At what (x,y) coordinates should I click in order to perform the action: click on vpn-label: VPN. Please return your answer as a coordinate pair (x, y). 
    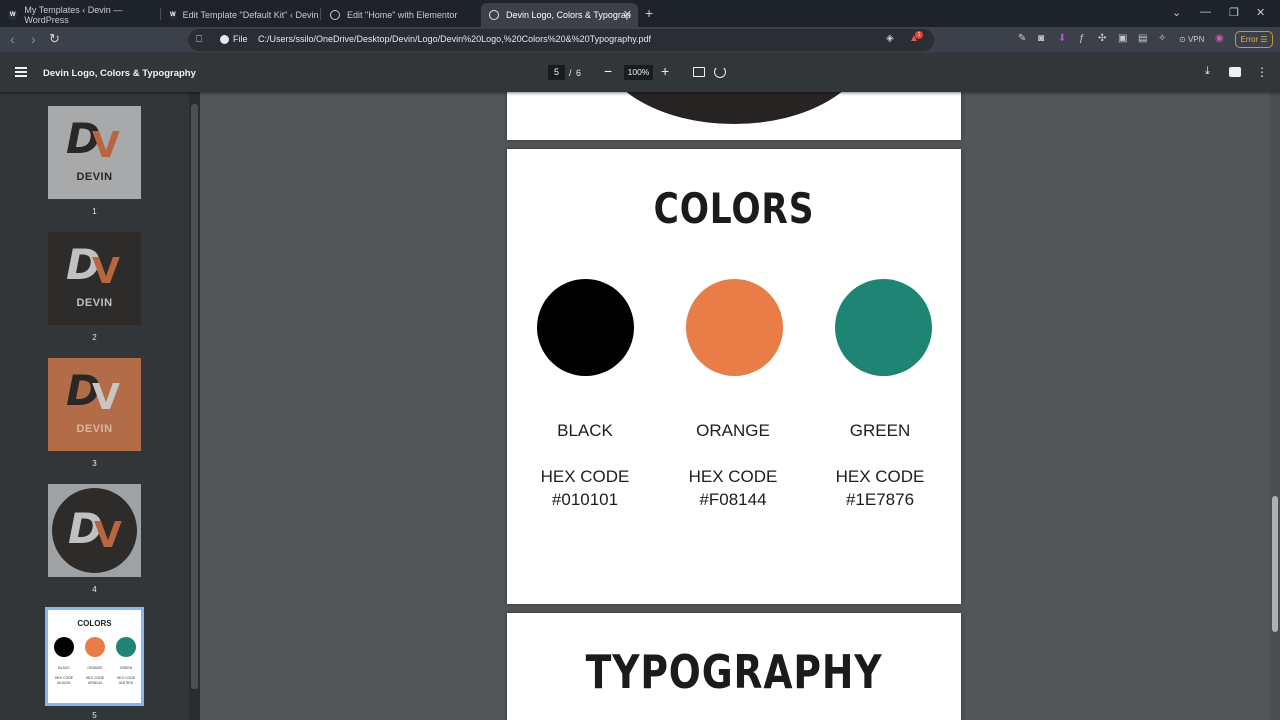
    Looking at the image, I should click on (1196, 39).